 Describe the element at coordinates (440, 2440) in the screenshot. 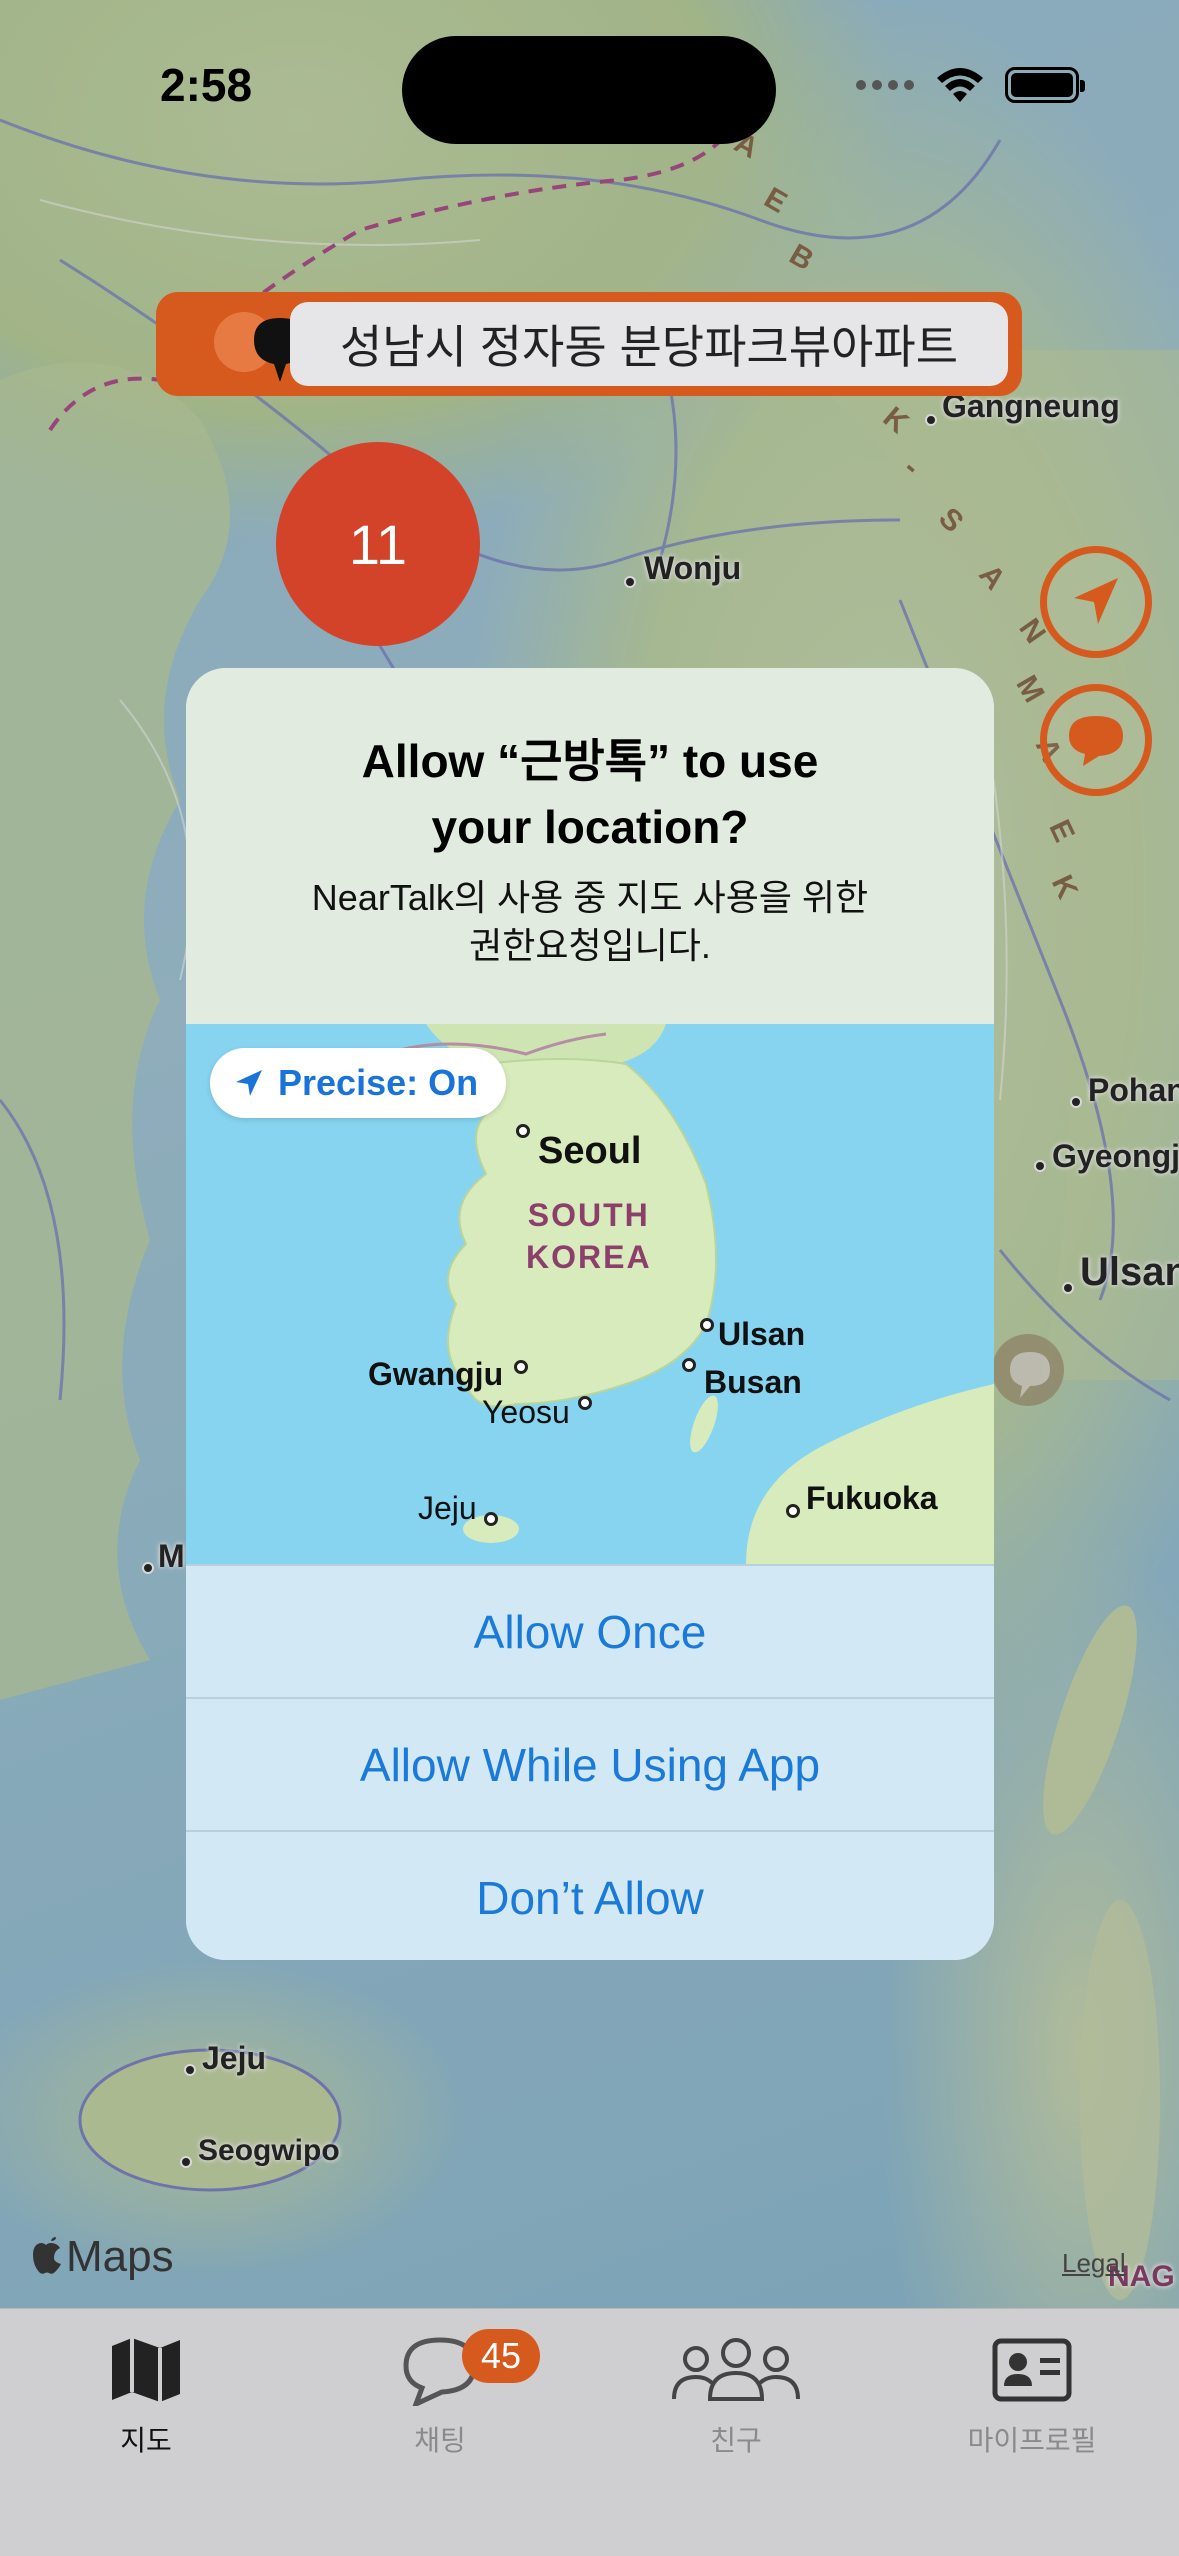

I see `tab-label-chat: 채팅` at that location.